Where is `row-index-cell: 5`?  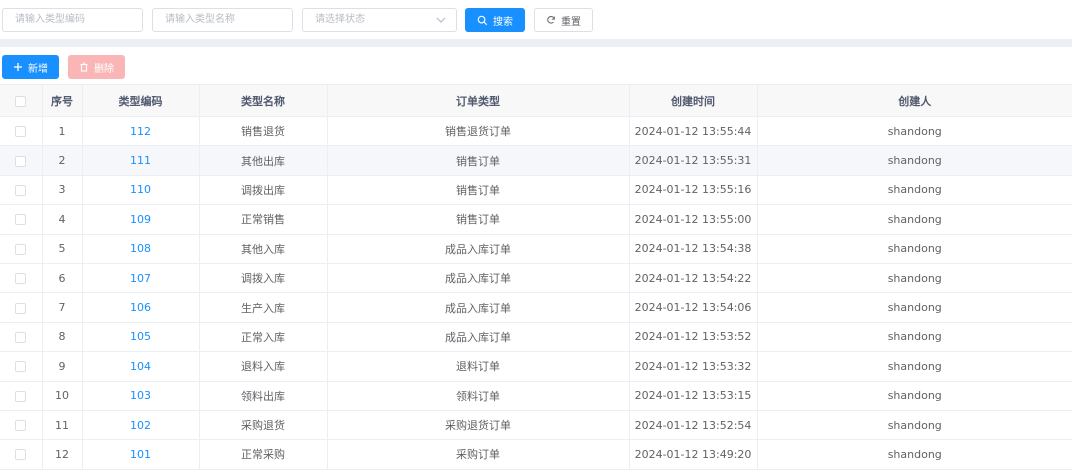 row-index-cell: 5 is located at coordinates (62, 249).